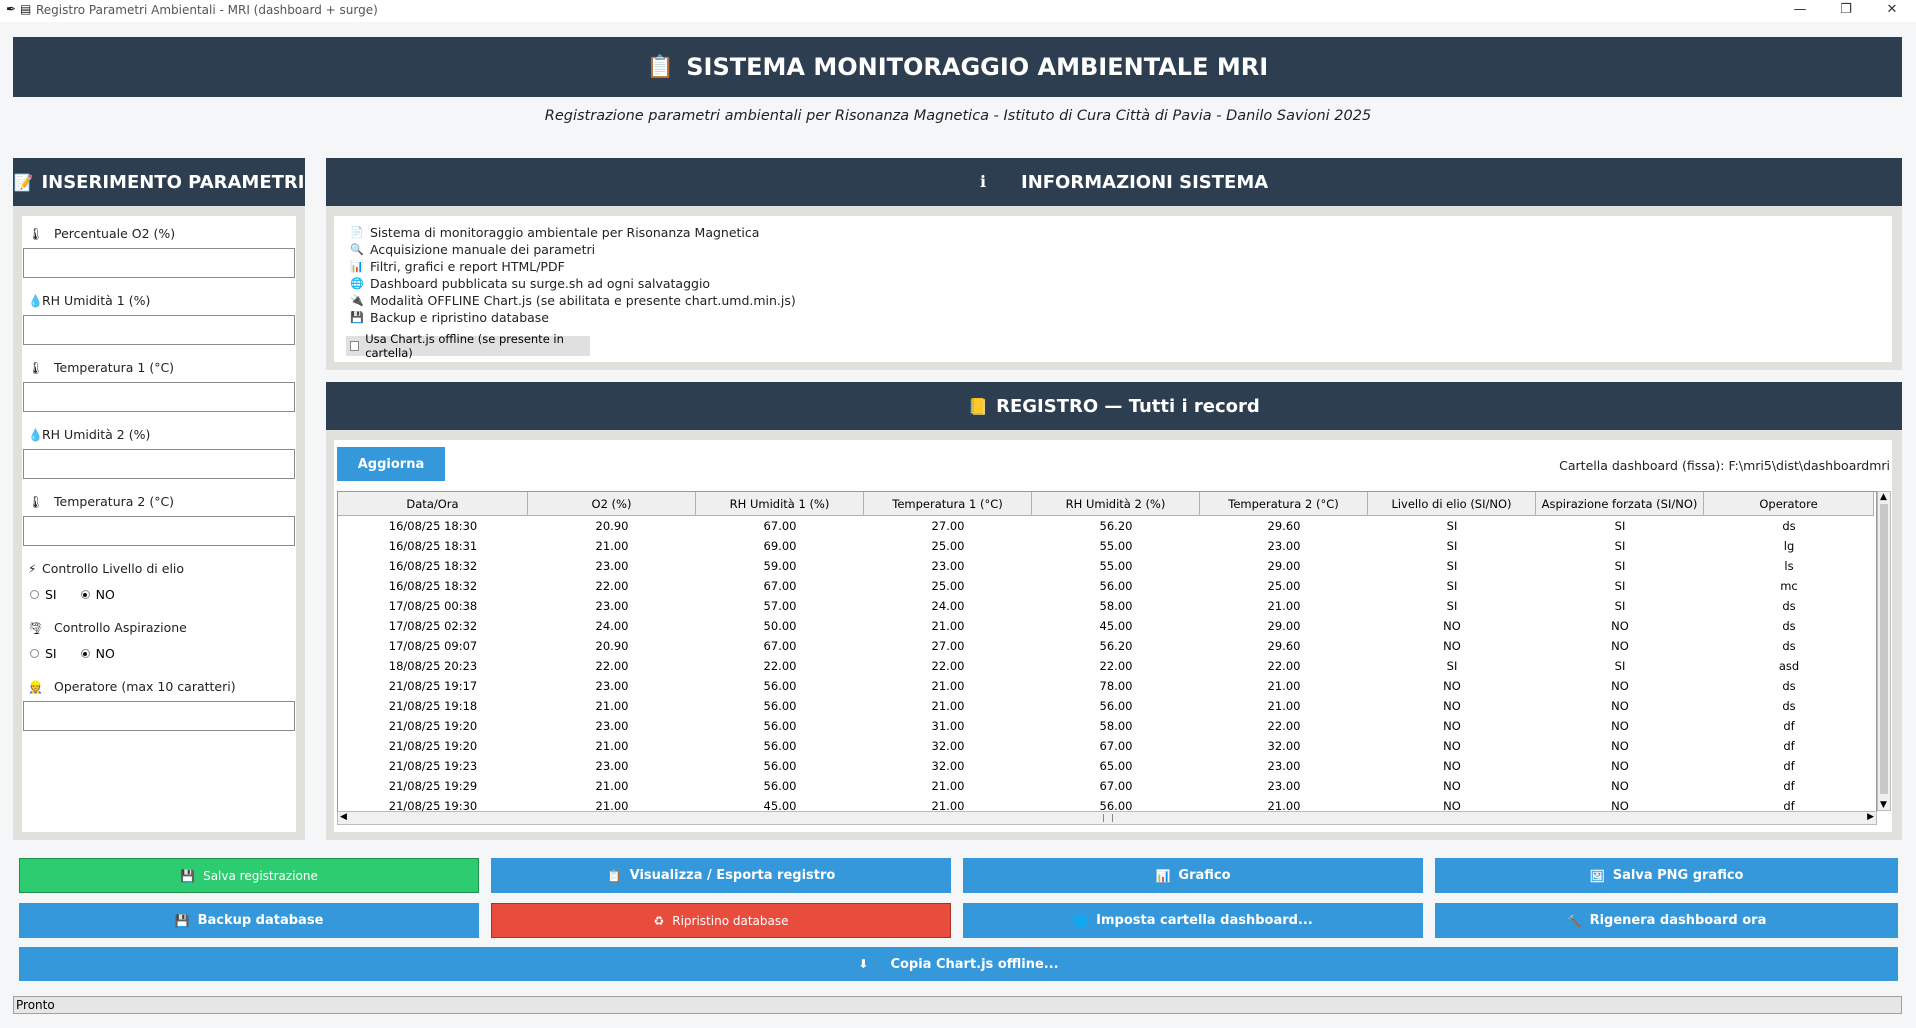 This screenshot has height=1028, width=1916. What do you see at coordinates (173, 182) in the screenshot?
I see `input-panel-title: INSERIMENTO PARAMETRI` at bounding box center [173, 182].